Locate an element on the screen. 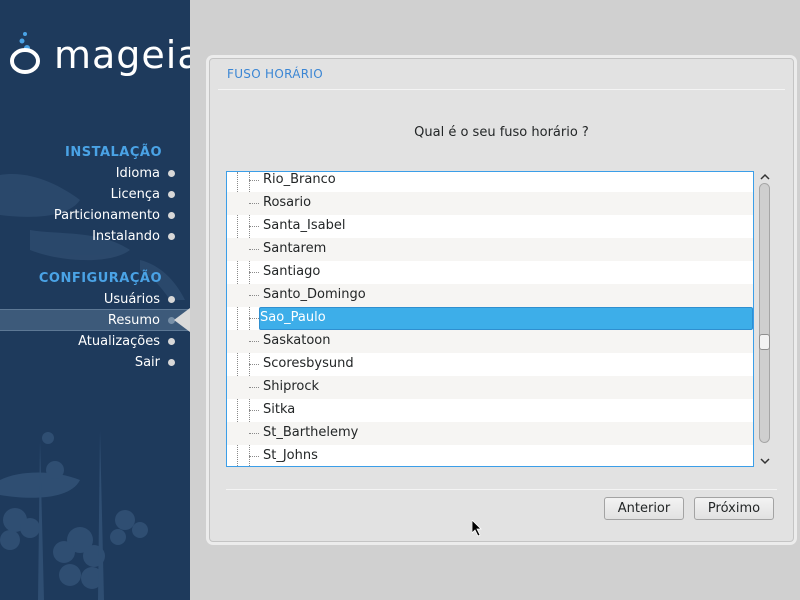  chevron-up-icon is located at coordinates (765, 177).